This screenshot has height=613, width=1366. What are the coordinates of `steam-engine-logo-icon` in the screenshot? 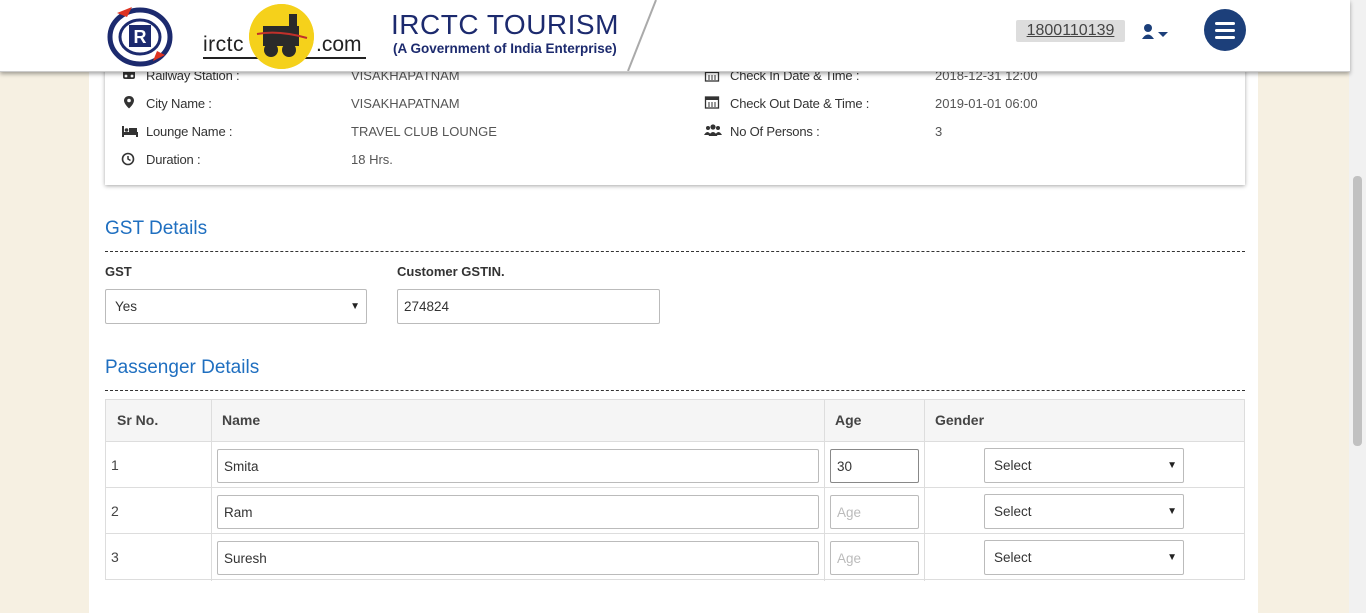 It's located at (281, 36).